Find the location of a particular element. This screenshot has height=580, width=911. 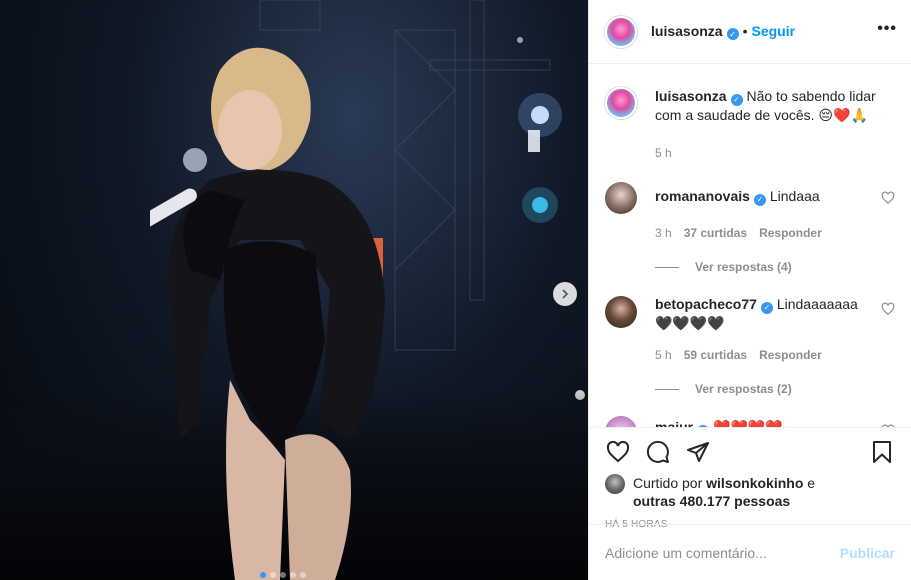

share-send-icon is located at coordinates (698, 452).